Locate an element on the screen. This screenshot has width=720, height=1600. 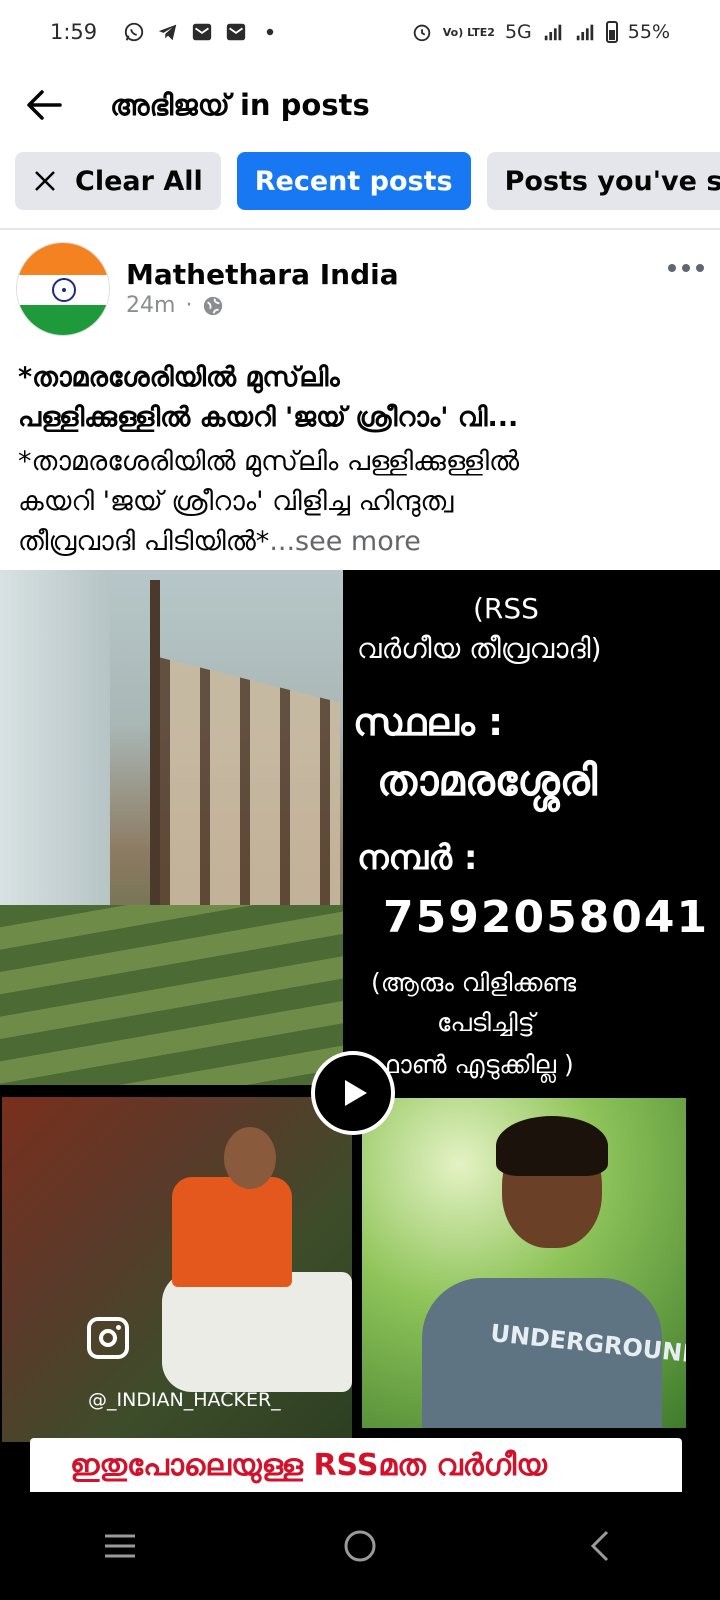
status-left: 1:59 is located at coordinates (165, 32).